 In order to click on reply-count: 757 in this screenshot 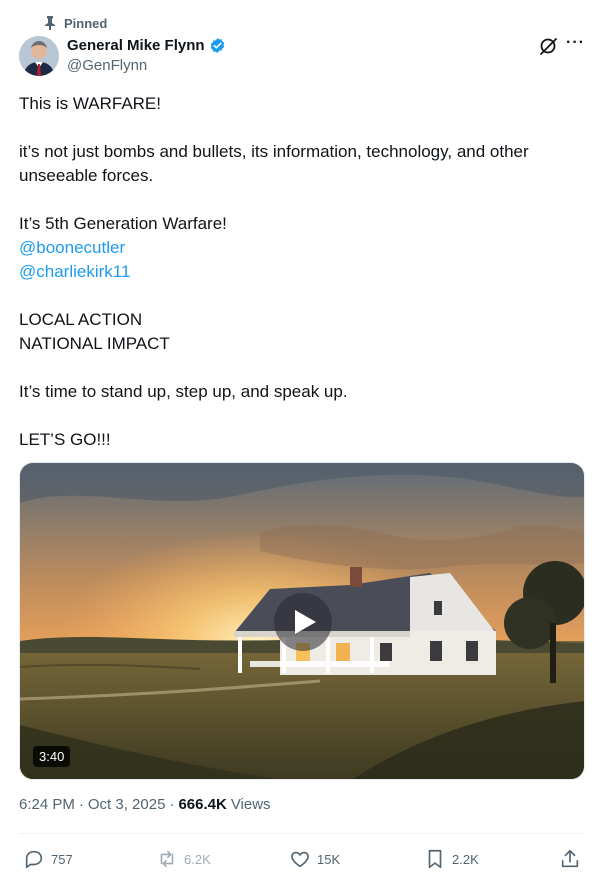, I will do `click(62, 859)`.